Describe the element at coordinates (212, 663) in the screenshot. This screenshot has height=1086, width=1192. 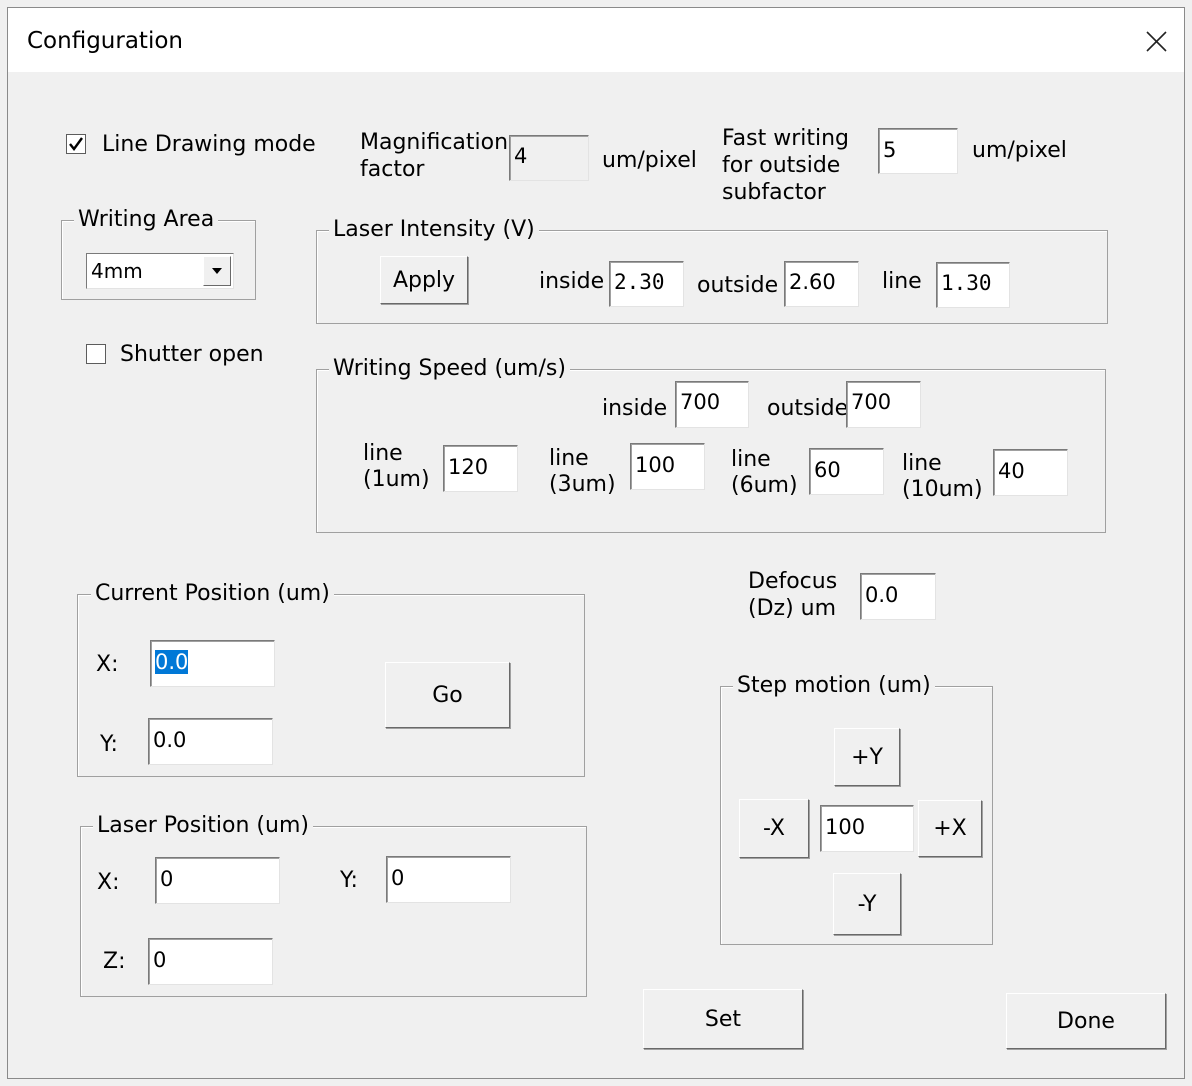
I see `current-x-field: 0.0` at that location.